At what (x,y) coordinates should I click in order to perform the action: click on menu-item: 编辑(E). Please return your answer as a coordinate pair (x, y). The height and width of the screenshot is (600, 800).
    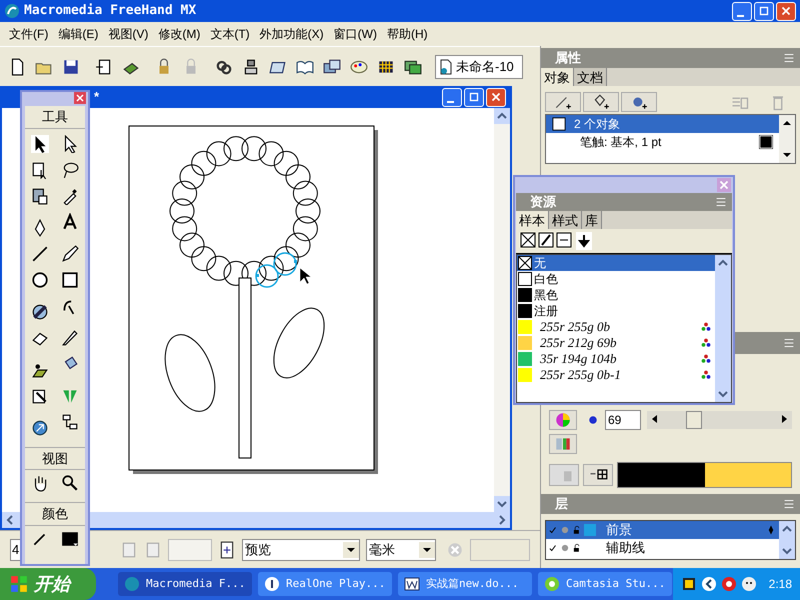
    Looking at the image, I should click on (78, 34).